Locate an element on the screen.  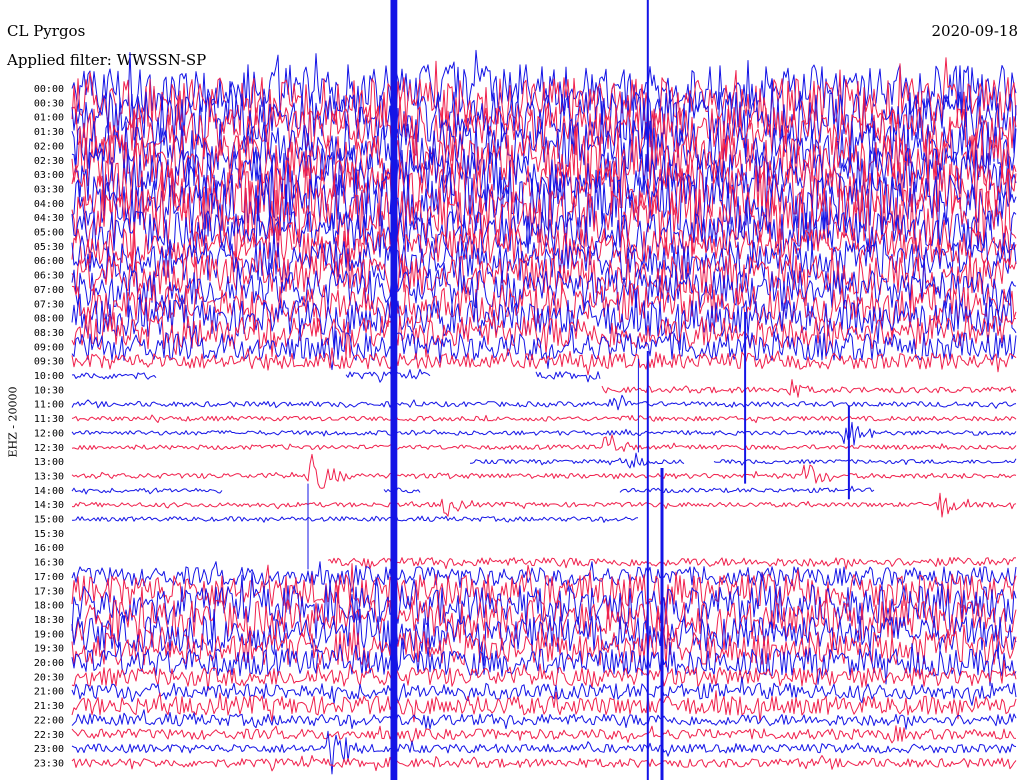
tick-label: 14:00 is located at coordinates (49, 491).